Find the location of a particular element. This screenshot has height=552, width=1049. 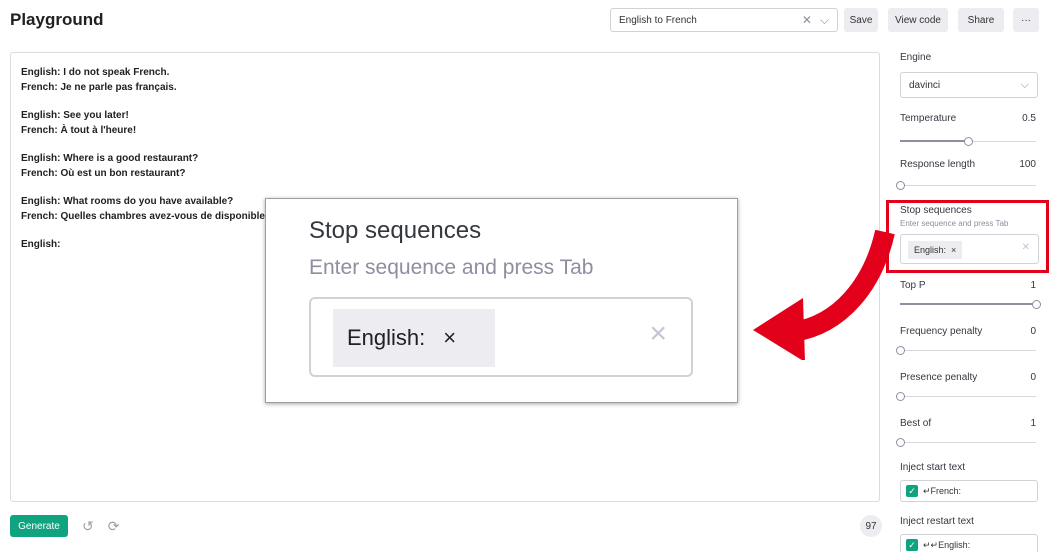

undo-icon: ↺ is located at coordinates (88, 526).